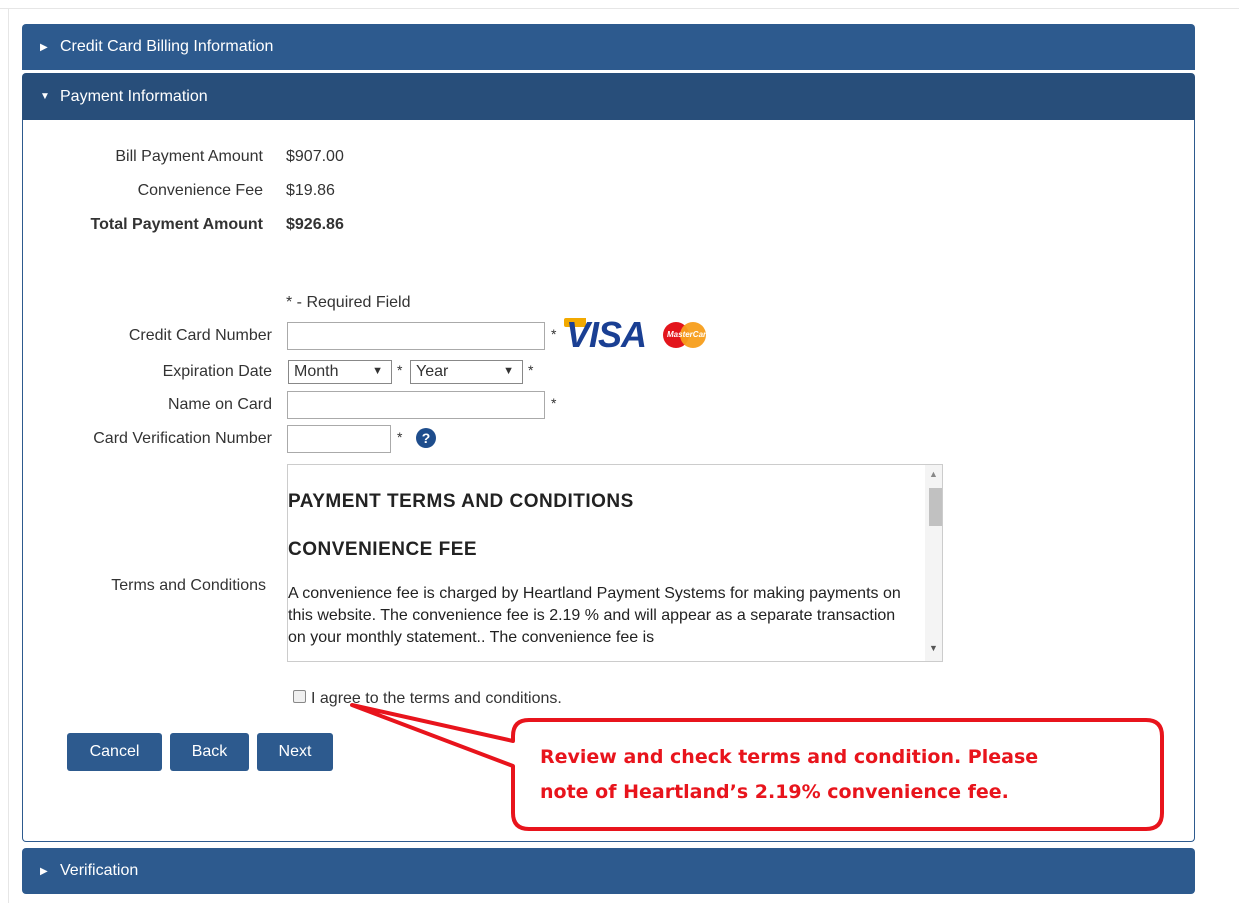 The width and height of the screenshot is (1239, 903). I want to click on accordion-payment-header: ▼ Payment Information, so click(608, 96).